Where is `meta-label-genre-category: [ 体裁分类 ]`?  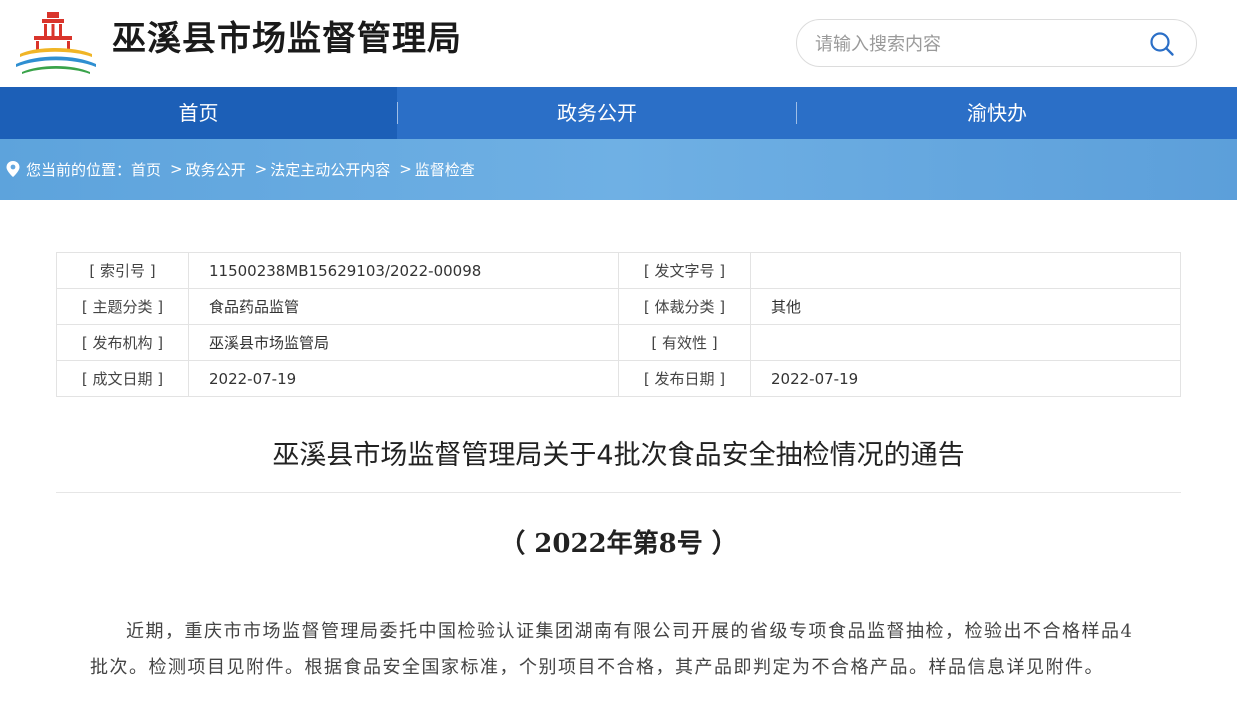
meta-label-genre-category: [ 体裁分类 ] is located at coordinates (684, 306).